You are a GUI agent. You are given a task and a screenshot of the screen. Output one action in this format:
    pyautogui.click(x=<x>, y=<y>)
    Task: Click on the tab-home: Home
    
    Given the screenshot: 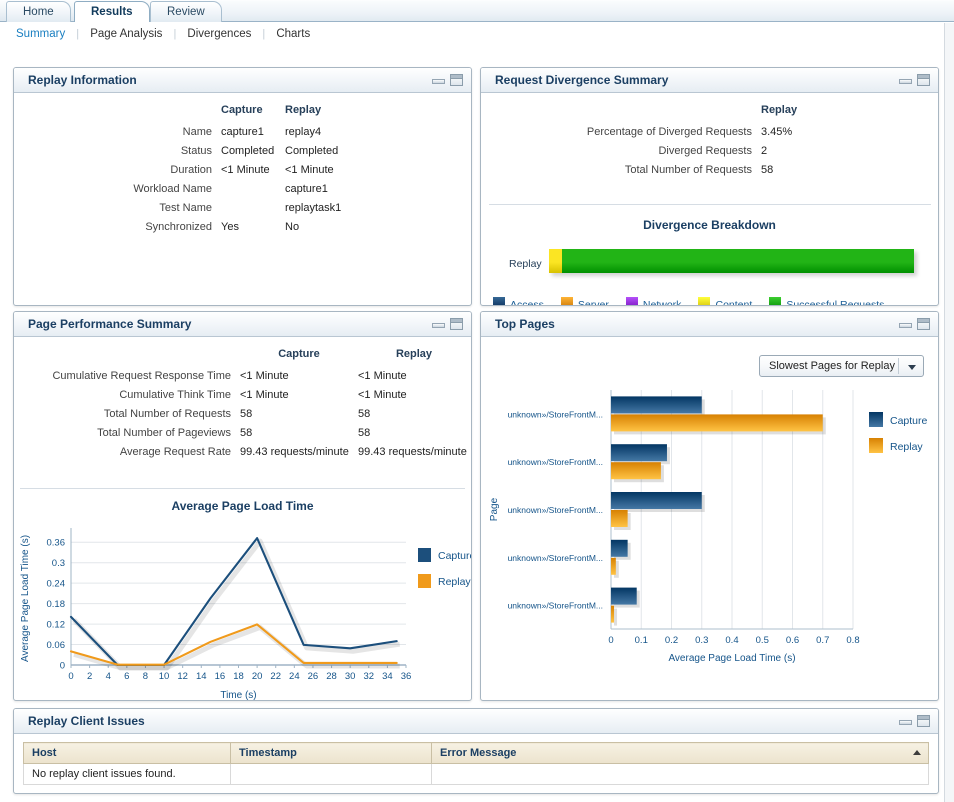 What is the action you would take?
    pyautogui.click(x=38, y=11)
    